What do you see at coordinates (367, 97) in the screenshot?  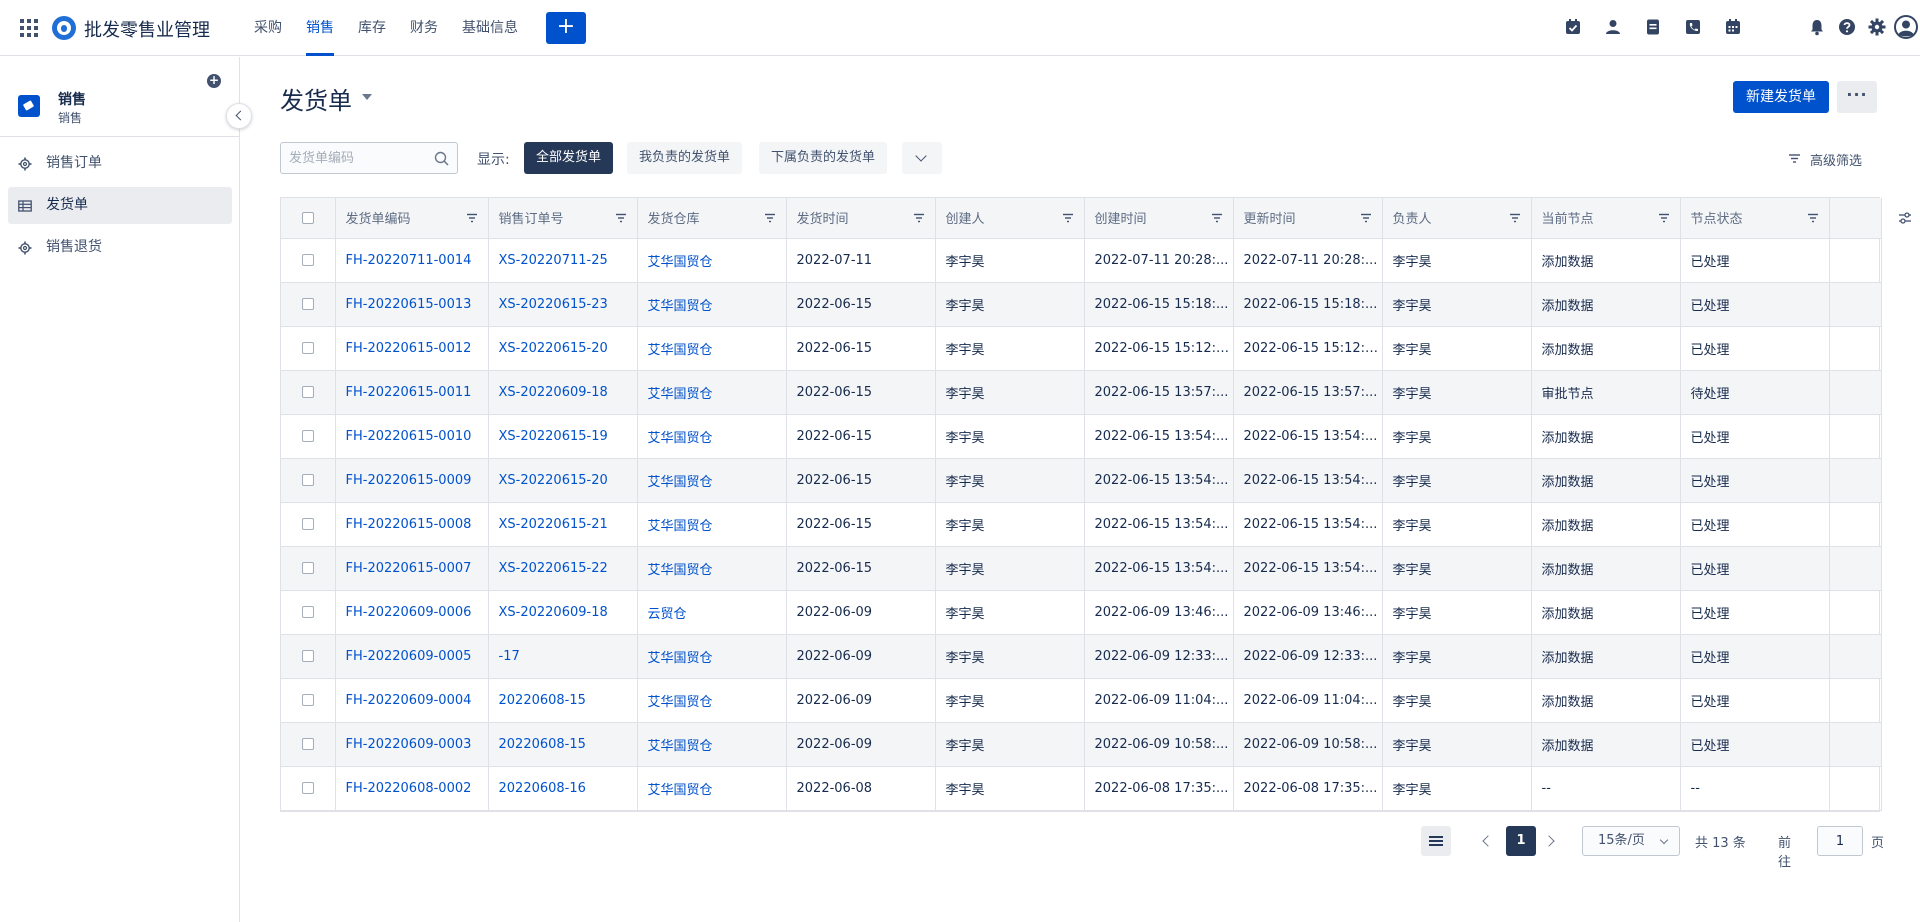 I see `chevron-down-icon` at bounding box center [367, 97].